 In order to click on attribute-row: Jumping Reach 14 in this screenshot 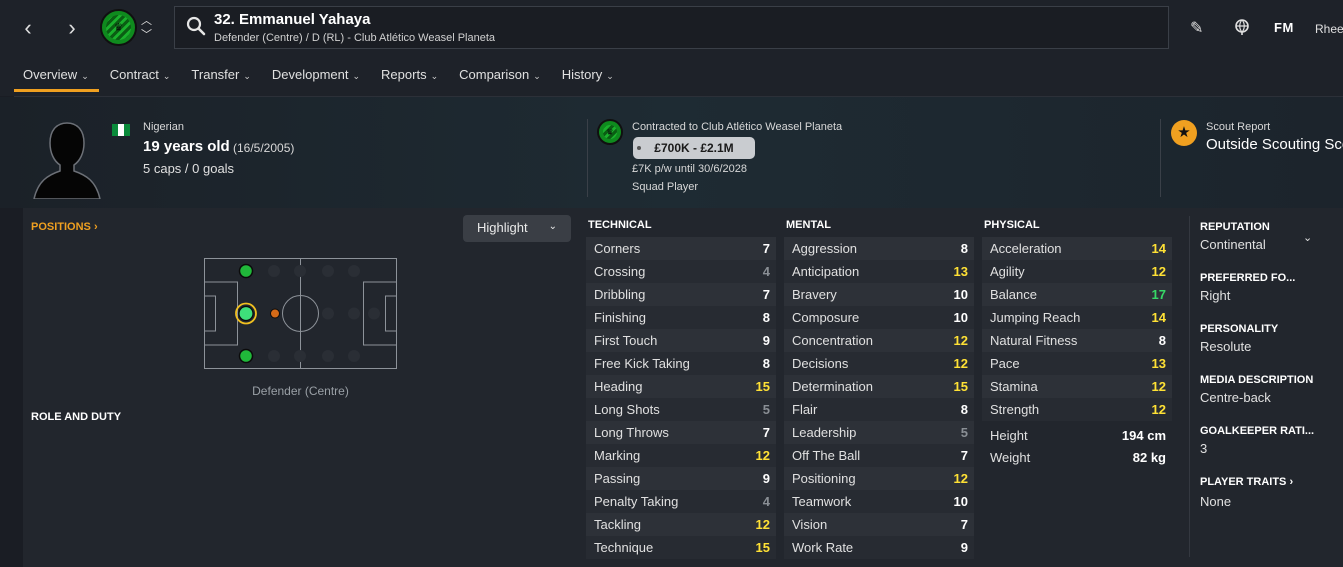, I will do `click(1077, 317)`.